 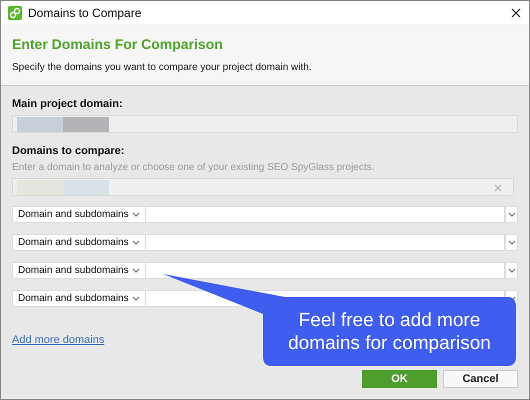 I want to click on cancel-button: Cancel, so click(x=480, y=379).